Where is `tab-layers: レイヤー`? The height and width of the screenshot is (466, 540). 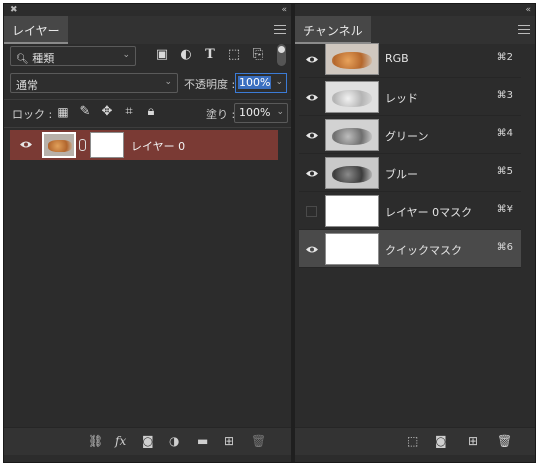
tab-layers: レイヤー is located at coordinates (36, 30).